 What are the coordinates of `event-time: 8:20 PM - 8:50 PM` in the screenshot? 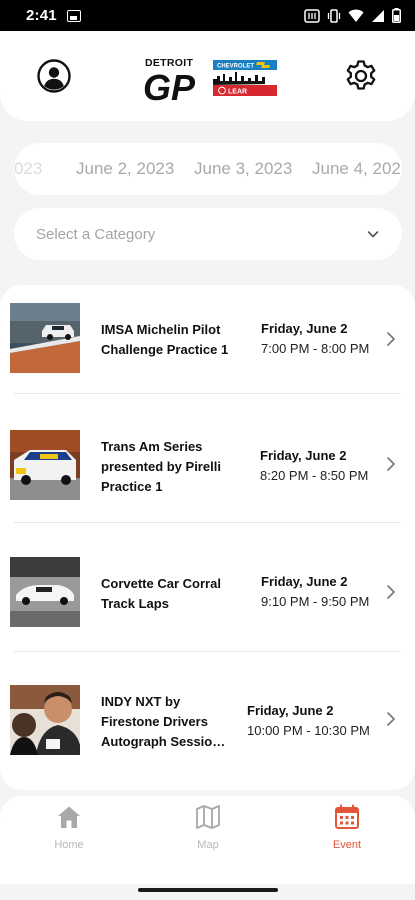 It's located at (314, 475).